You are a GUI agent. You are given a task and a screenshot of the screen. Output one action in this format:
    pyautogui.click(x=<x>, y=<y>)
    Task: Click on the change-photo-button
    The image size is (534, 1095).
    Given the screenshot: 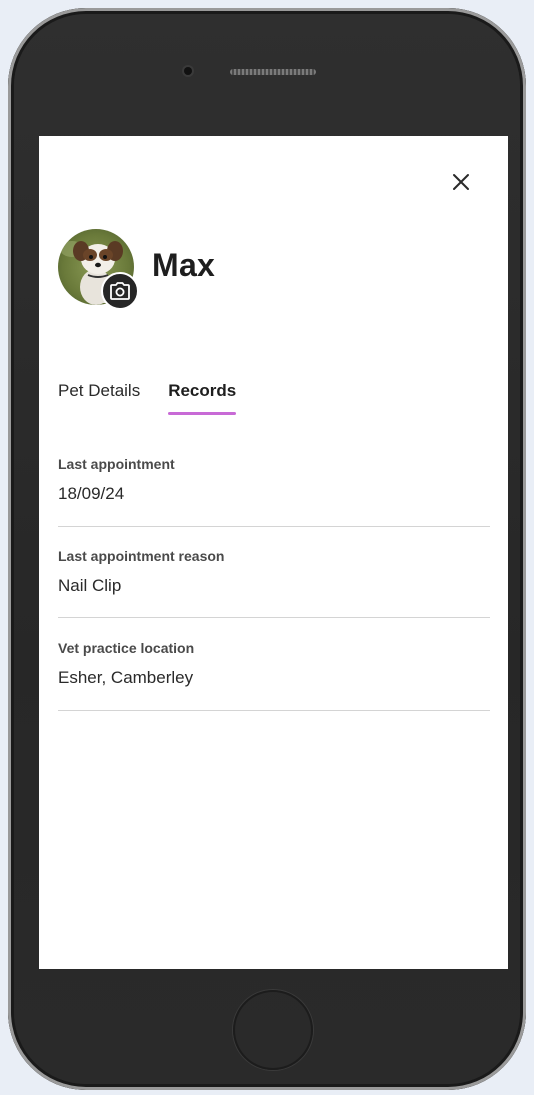 What is the action you would take?
    pyautogui.click(x=120, y=291)
    